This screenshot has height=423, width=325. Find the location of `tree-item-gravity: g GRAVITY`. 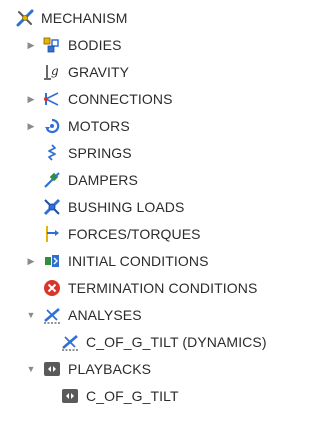

tree-item-gravity: g GRAVITY is located at coordinates (162, 72).